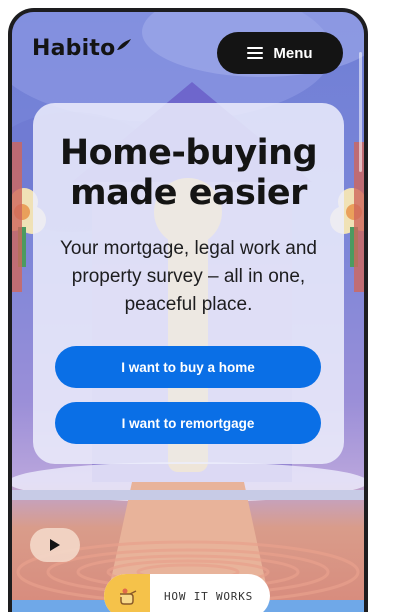 This screenshot has width=400, height=612. I want to click on habito-logo: Habito, so click(73, 48).